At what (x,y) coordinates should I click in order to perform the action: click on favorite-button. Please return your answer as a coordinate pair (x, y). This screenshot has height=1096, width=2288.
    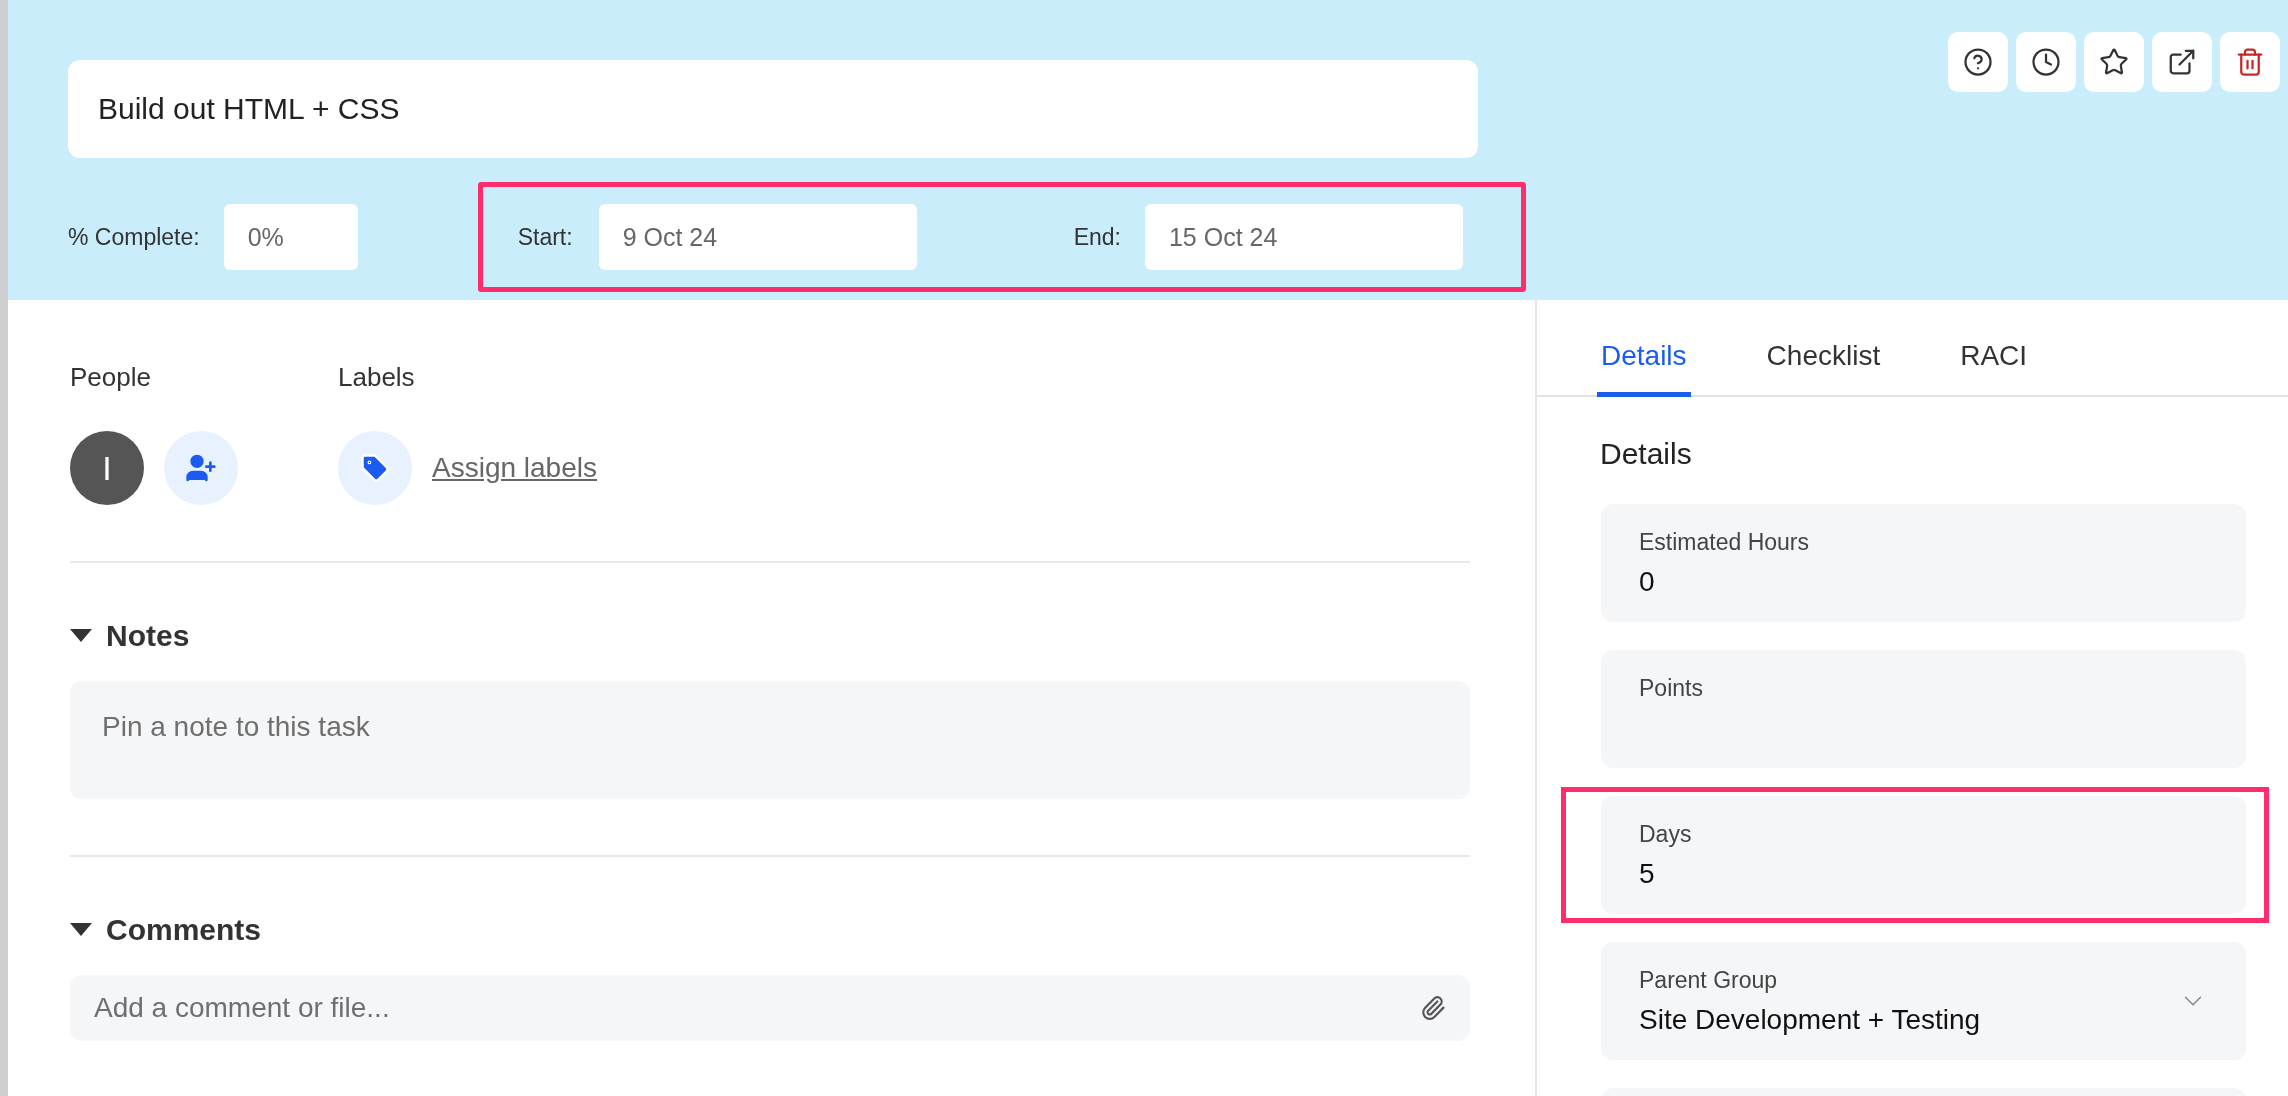
    Looking at the image, I should click on (2114, 62).